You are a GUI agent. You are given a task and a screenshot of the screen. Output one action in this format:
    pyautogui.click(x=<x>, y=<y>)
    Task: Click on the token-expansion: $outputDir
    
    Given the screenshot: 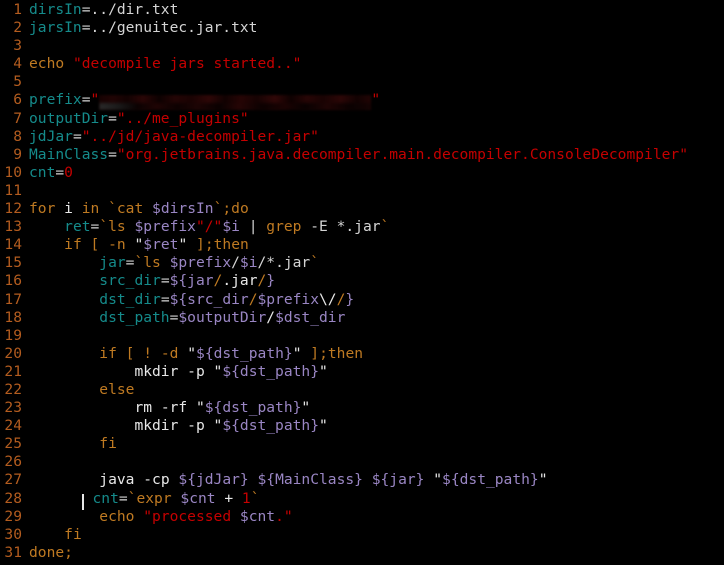 What is the action you would take?
    pyautogui.click(x=222, y=317)
    